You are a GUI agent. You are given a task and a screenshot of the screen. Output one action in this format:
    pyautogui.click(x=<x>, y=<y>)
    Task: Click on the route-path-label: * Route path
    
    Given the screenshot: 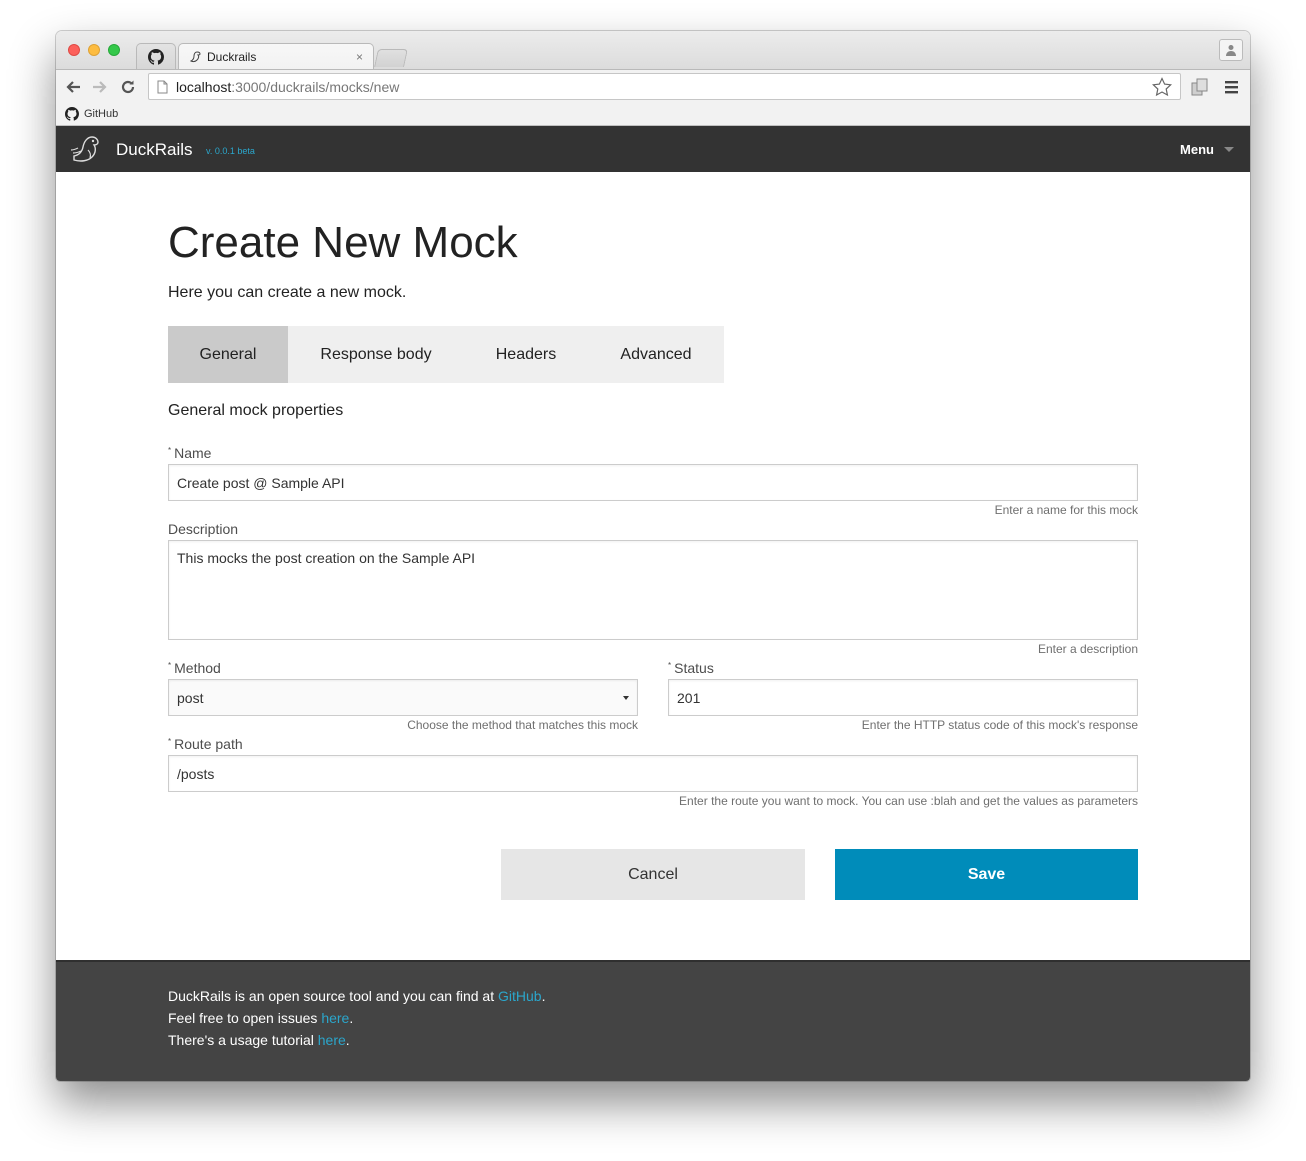 What is the action you would take?
    pyautogui.click(x=205, y=744)
    